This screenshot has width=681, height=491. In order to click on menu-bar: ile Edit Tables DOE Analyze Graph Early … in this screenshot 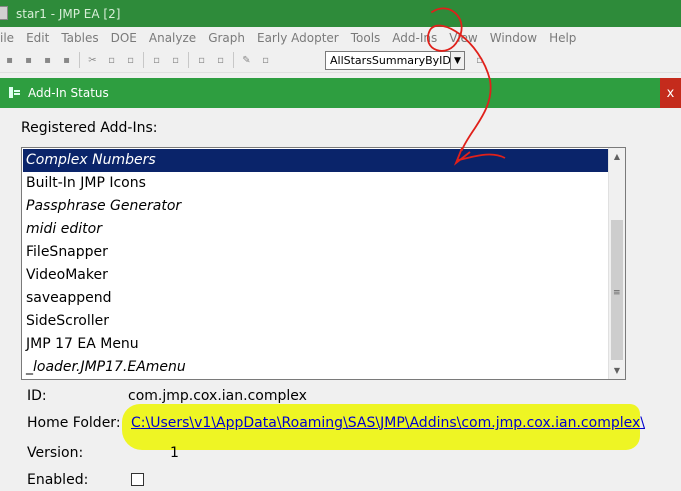, I will do `click(340, 37)`.